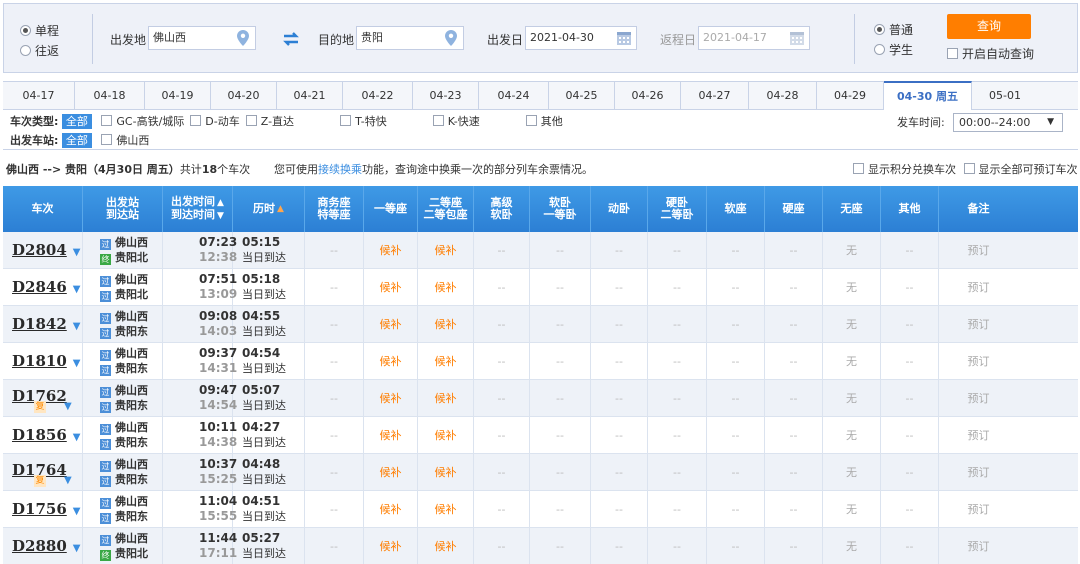 The width and height of the screenshot is (1080, 564). What do you see at coordinates (893, 30) in the screenshot?
I see `passenger-type-normal: 普通` at bounding box center [893, 30].